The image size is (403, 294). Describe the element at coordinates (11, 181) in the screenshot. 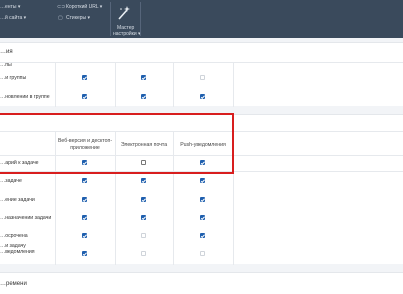

I see `row-label: …задаче` at that location.